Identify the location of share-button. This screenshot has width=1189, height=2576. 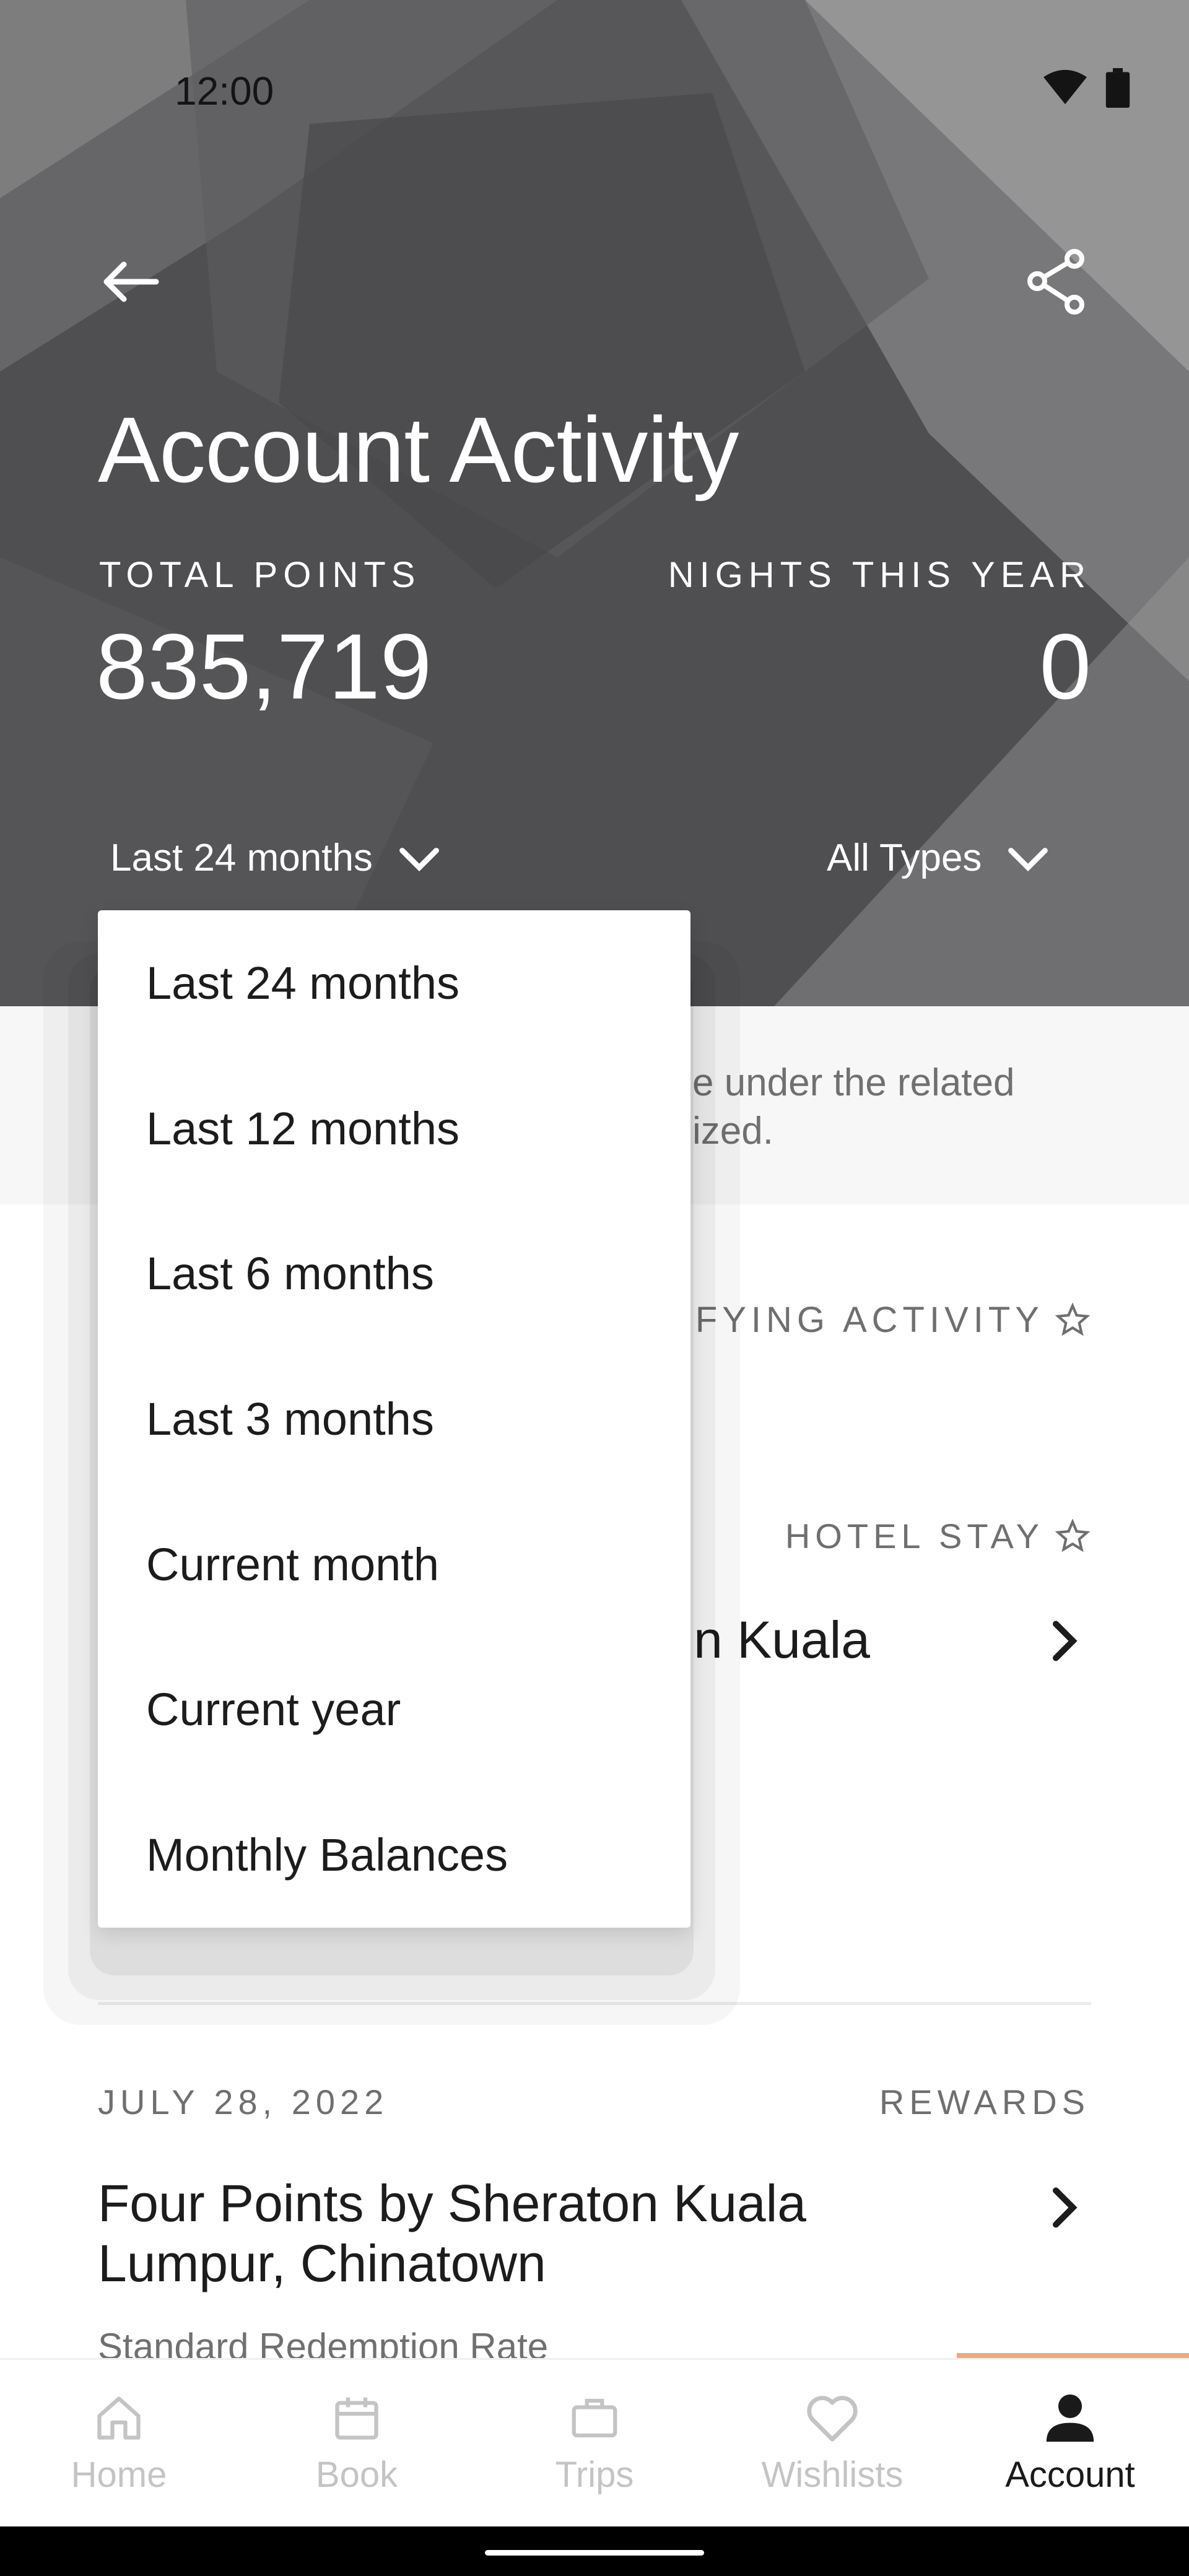
(1056, 282).